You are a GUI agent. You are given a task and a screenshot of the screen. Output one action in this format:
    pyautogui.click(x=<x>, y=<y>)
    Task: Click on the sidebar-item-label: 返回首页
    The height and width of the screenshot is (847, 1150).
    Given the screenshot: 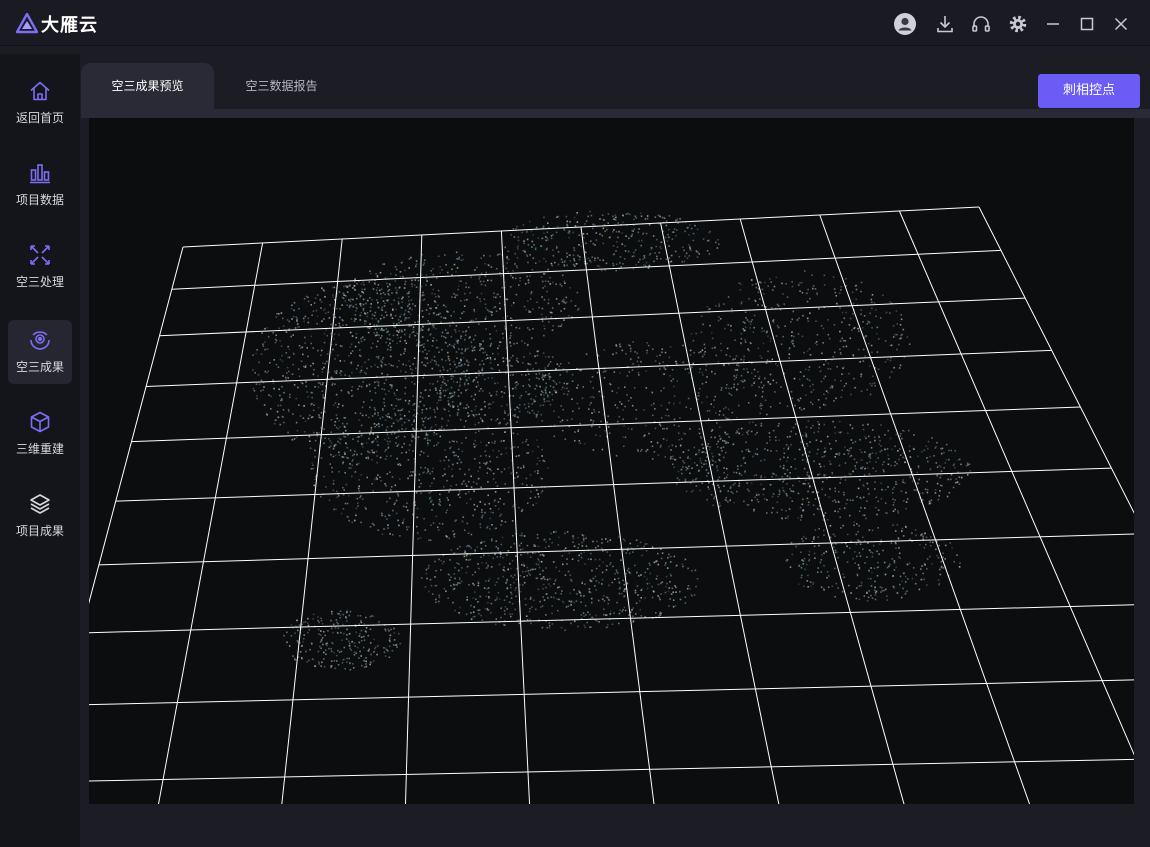 What is the action you would take?
    pyautogui.click(x=39, y=118)
    